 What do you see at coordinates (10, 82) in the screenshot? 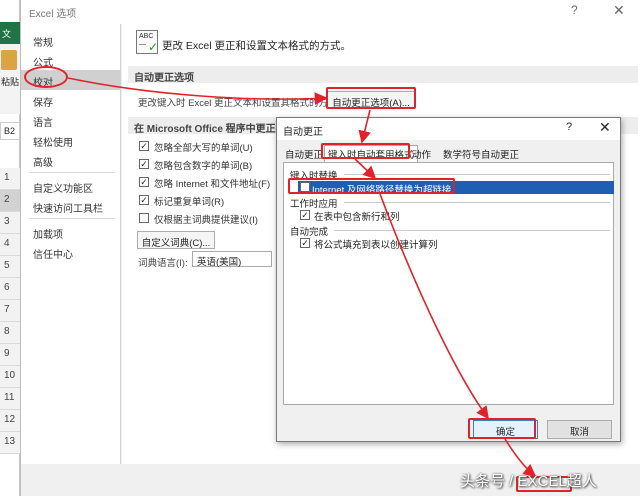
I see `paste-label: 粘贴` at bounding box center [10, 82].